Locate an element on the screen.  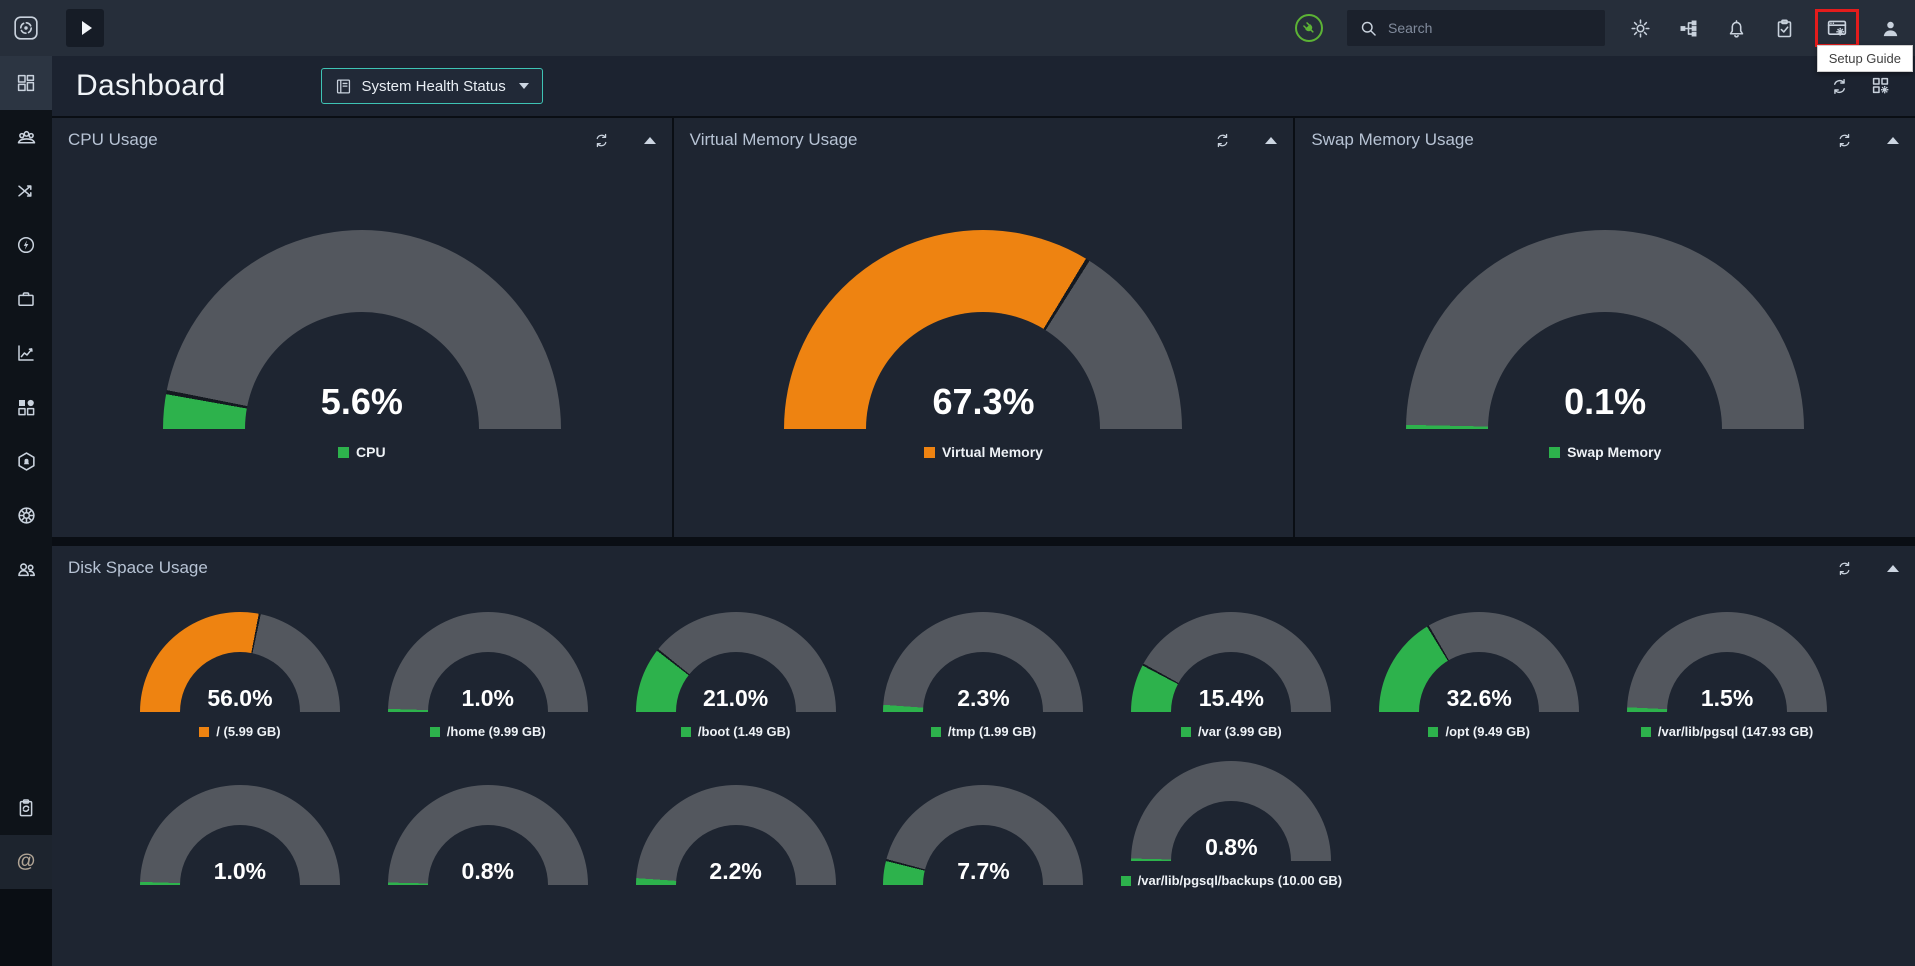
disk-gauge-cell: 0.8% is located at coordinates (488, 848).